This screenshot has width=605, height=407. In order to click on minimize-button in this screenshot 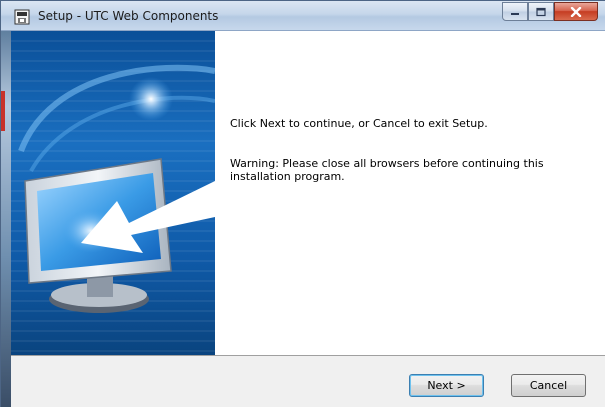, I will do `click(515, 11)`.